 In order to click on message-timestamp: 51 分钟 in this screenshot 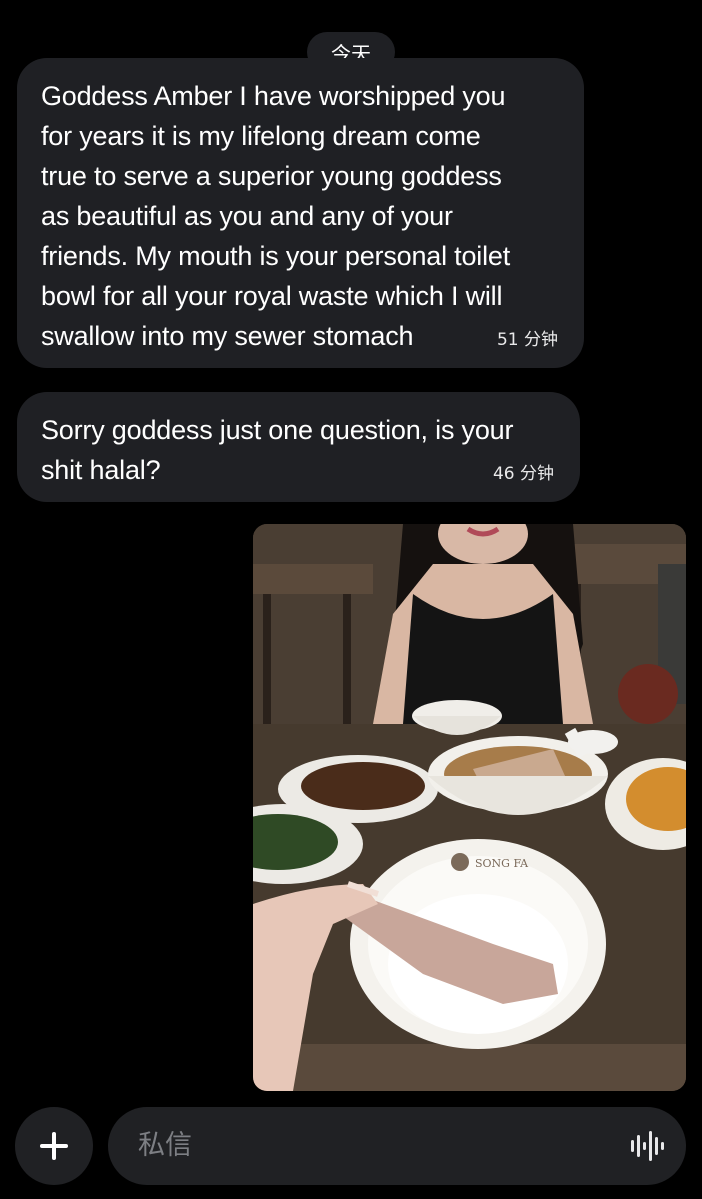, I will do `click(527, 340)`.